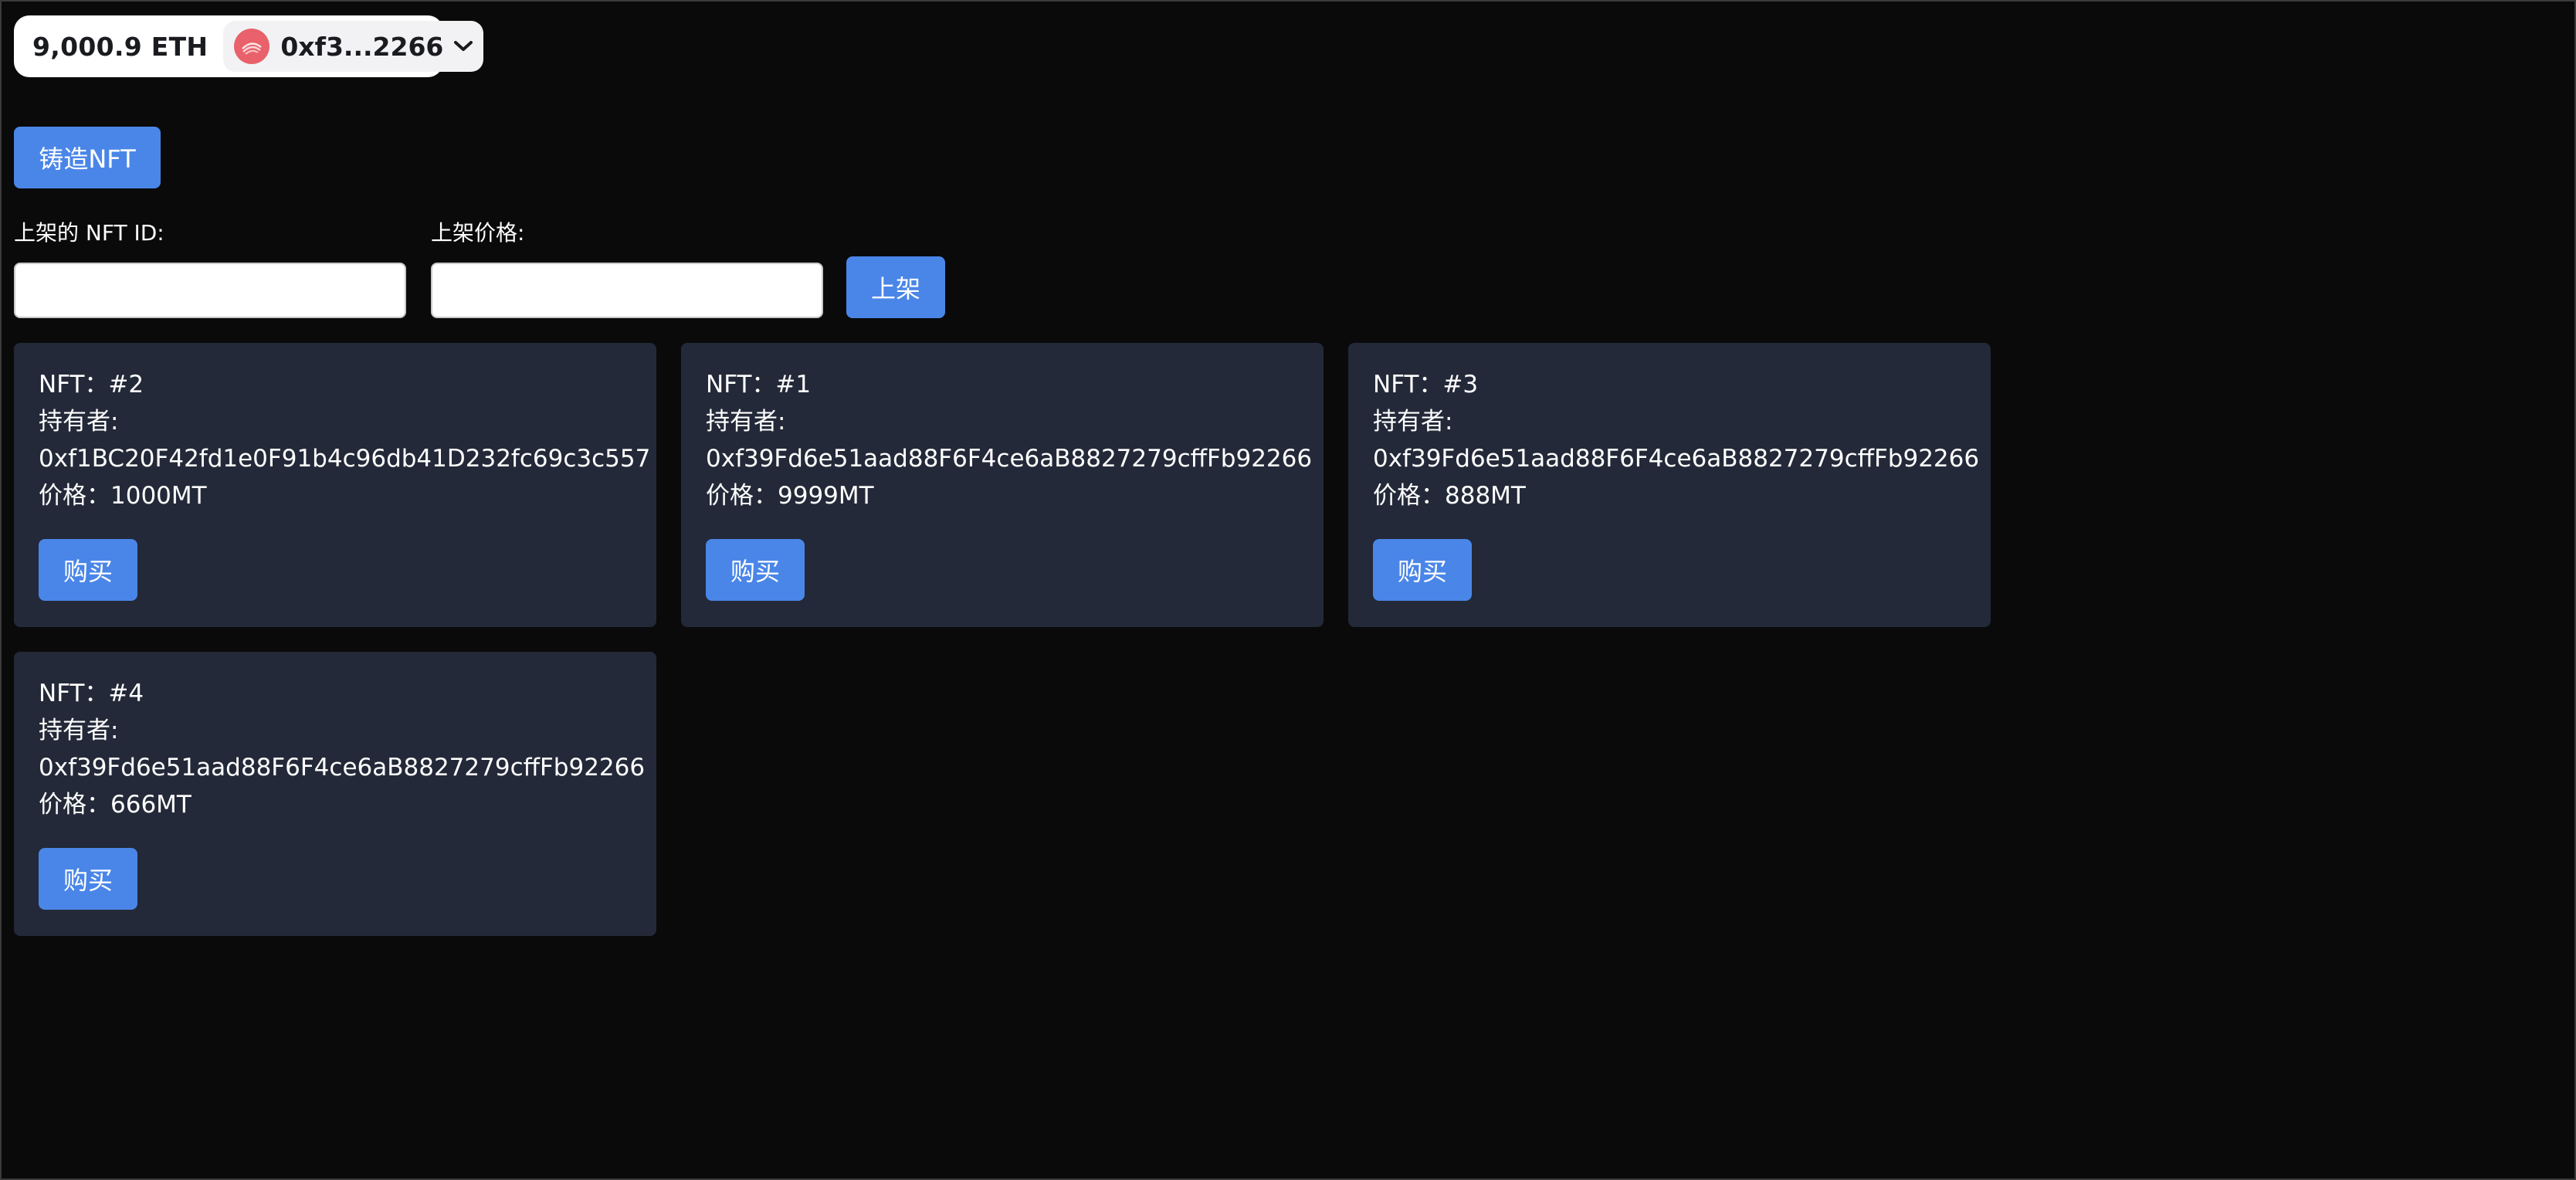  I want to click on wallet-connect-pill: 9,000.9 ETH 0xf3...2266, so click(249, 46).